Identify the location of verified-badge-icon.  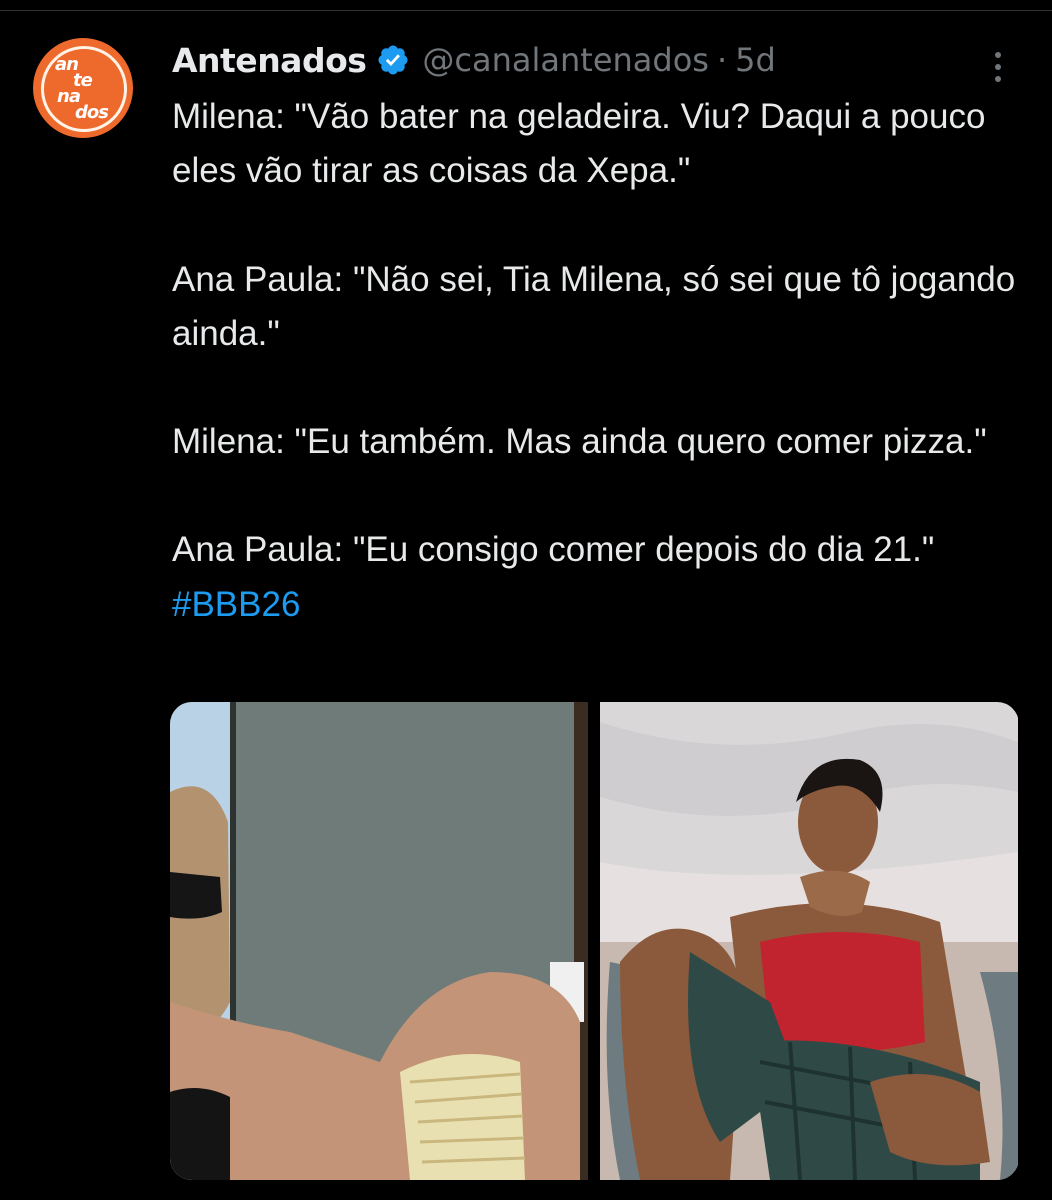
(393, 60).